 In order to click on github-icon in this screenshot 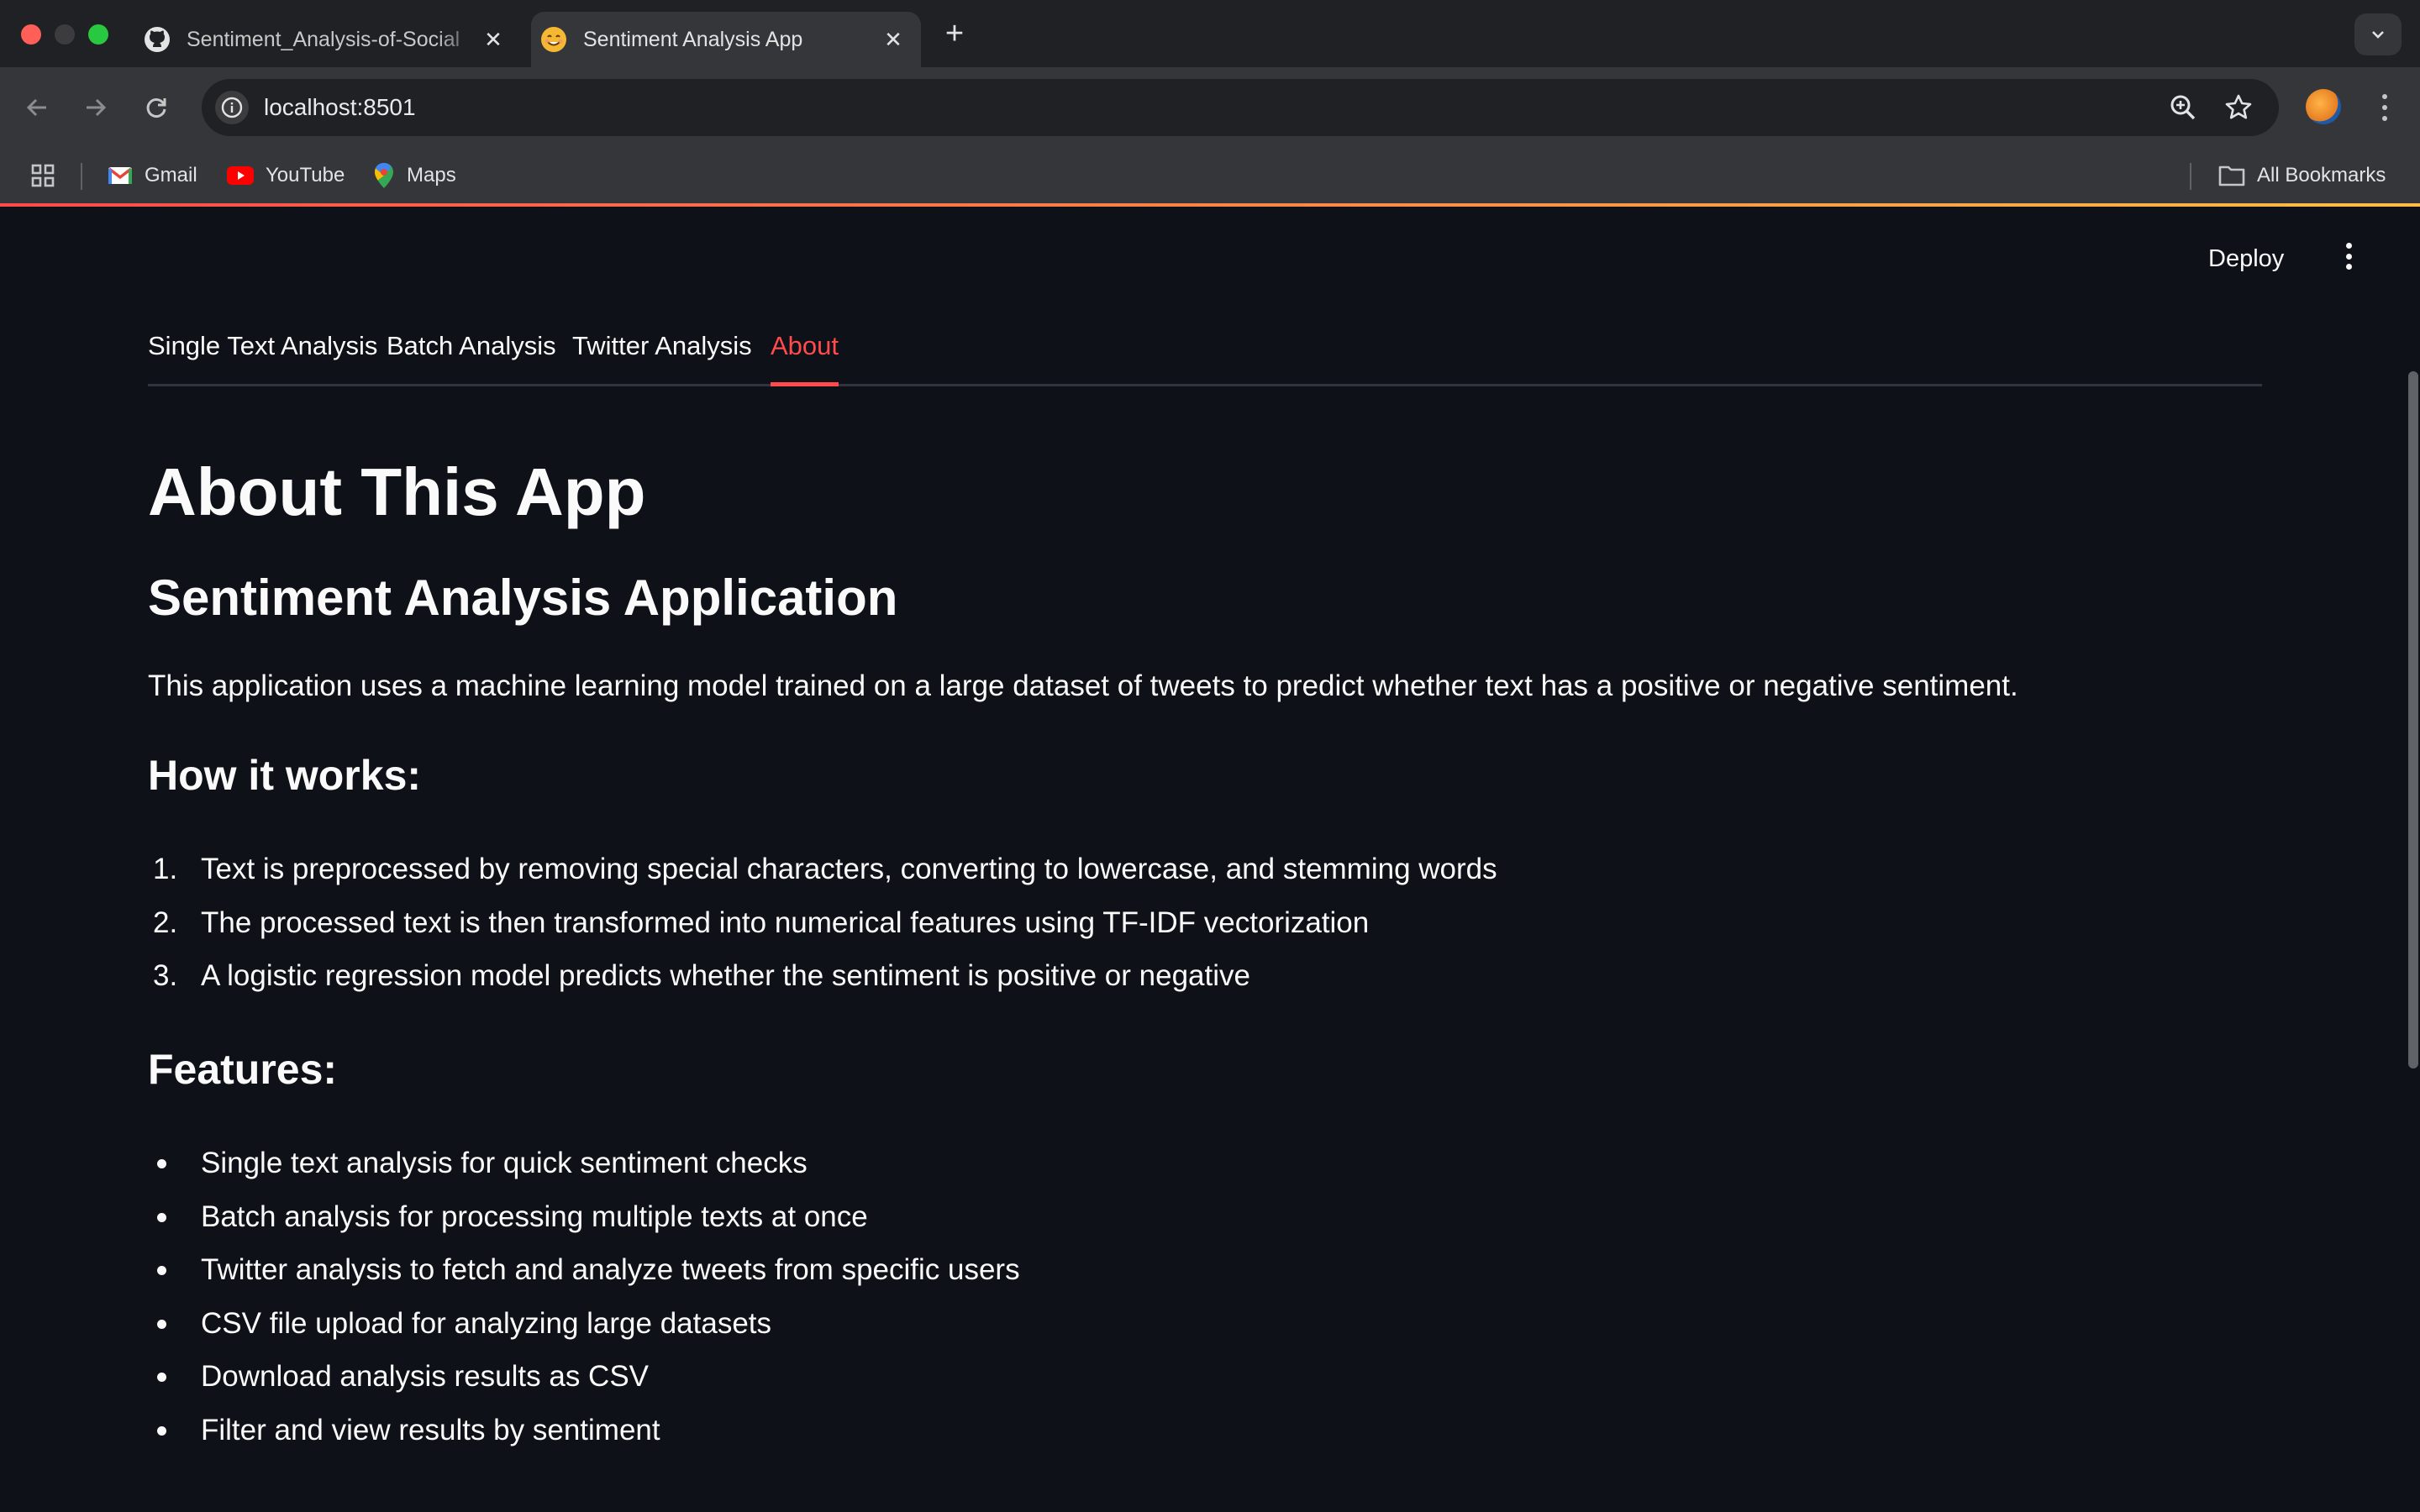, I will do `click(157, 39)`.